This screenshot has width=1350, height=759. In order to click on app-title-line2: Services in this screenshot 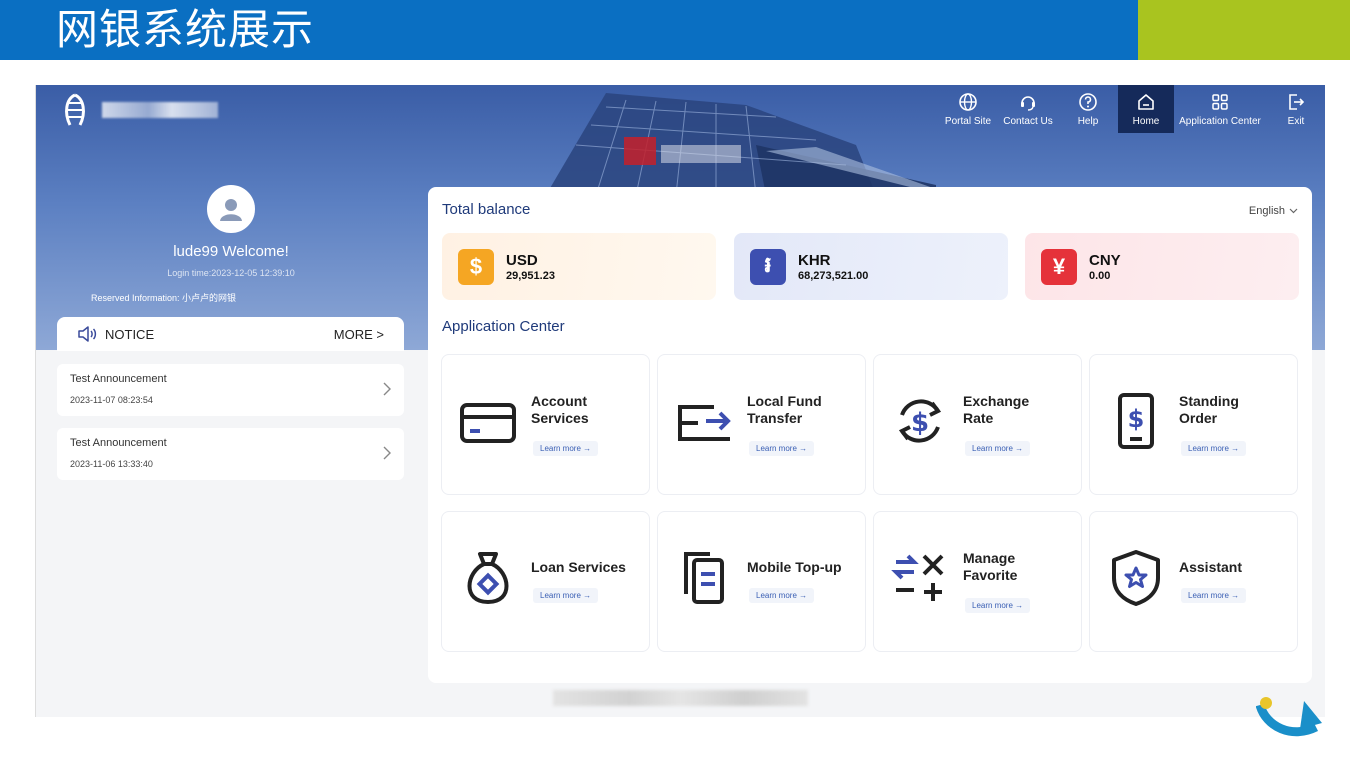, I will do `click(560, 418)`.